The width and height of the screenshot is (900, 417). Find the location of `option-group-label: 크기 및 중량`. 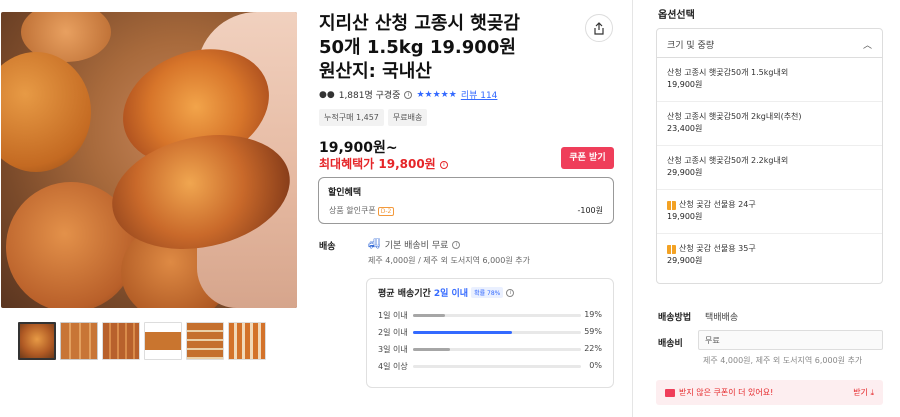

option-group-label: 크기 및 중량 is located at coordinates (691, 46).